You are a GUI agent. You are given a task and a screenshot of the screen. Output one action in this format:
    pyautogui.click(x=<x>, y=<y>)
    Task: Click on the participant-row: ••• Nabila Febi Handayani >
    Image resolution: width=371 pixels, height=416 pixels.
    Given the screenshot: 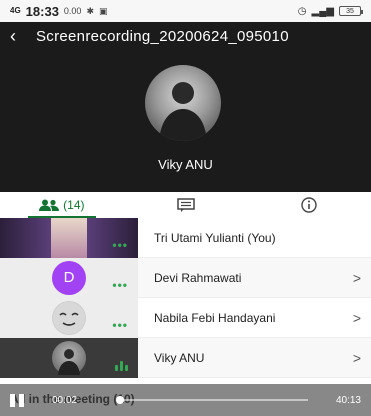 What is the action you would take?
    pyautogui.click(x=185, y=317)
    